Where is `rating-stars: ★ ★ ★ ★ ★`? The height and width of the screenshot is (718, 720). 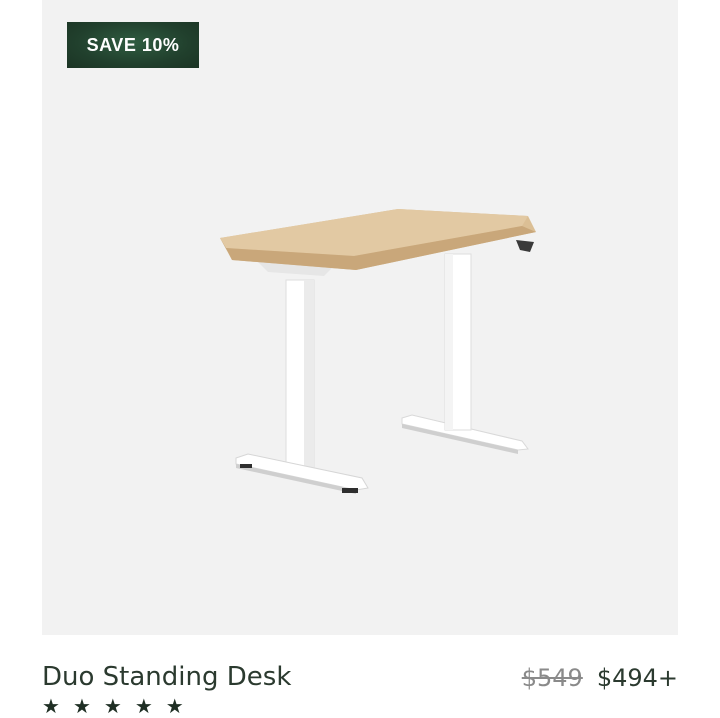
rating-stars: ★ ★ ★ ★ ★ is located at coordinates (113, 707).